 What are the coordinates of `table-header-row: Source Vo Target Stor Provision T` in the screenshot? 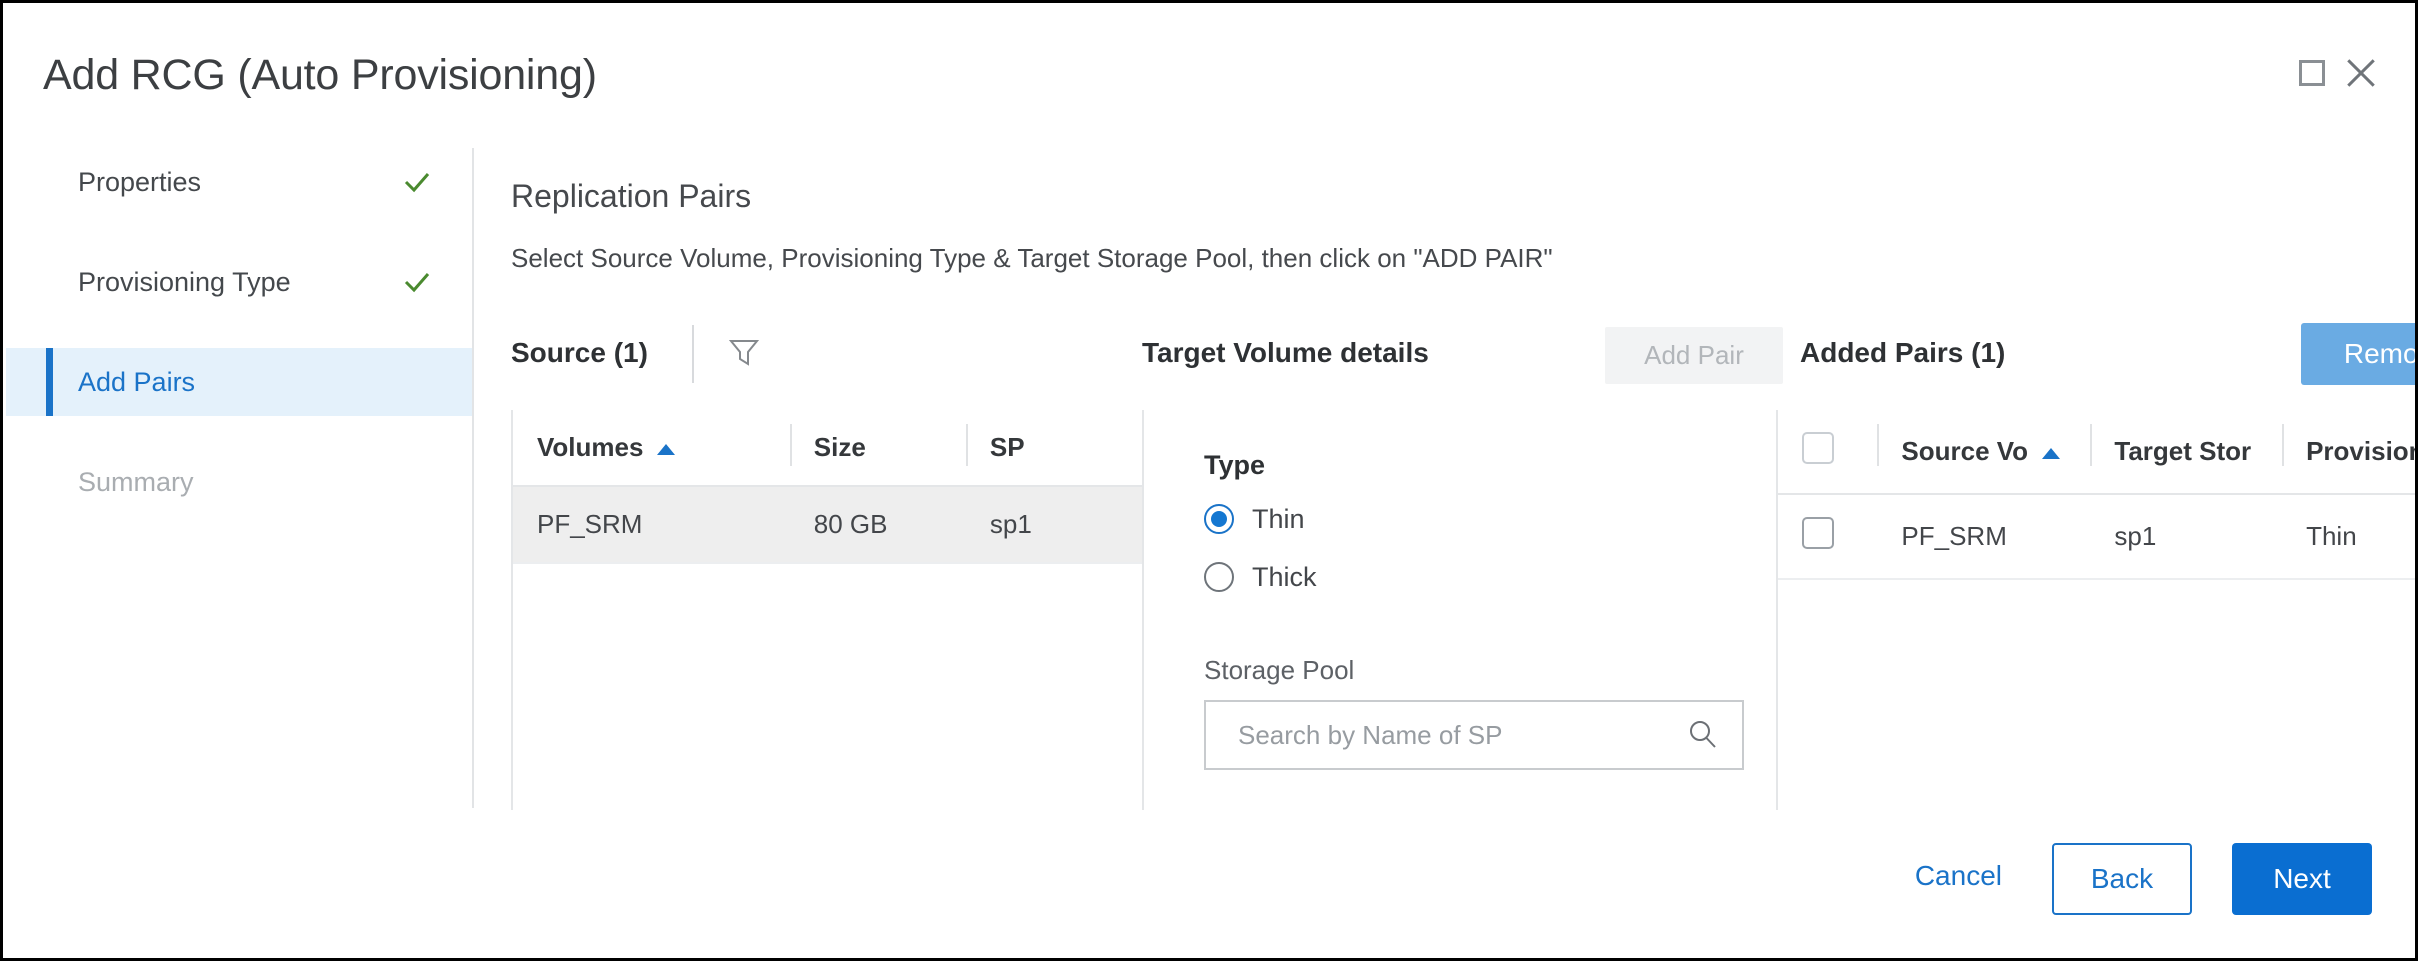 It's located at (2098, 452).